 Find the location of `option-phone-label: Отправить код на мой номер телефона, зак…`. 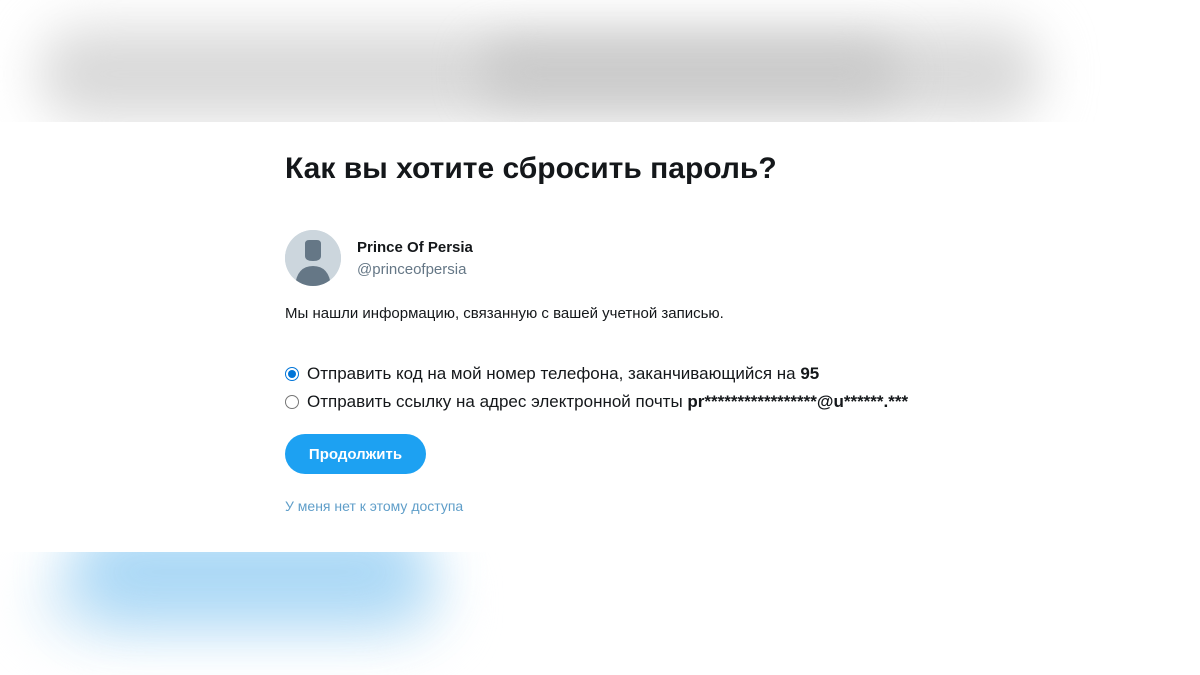

option-phone-label: Отправить код на мой номер телефона, зак… is located at coordinates (563, 374).